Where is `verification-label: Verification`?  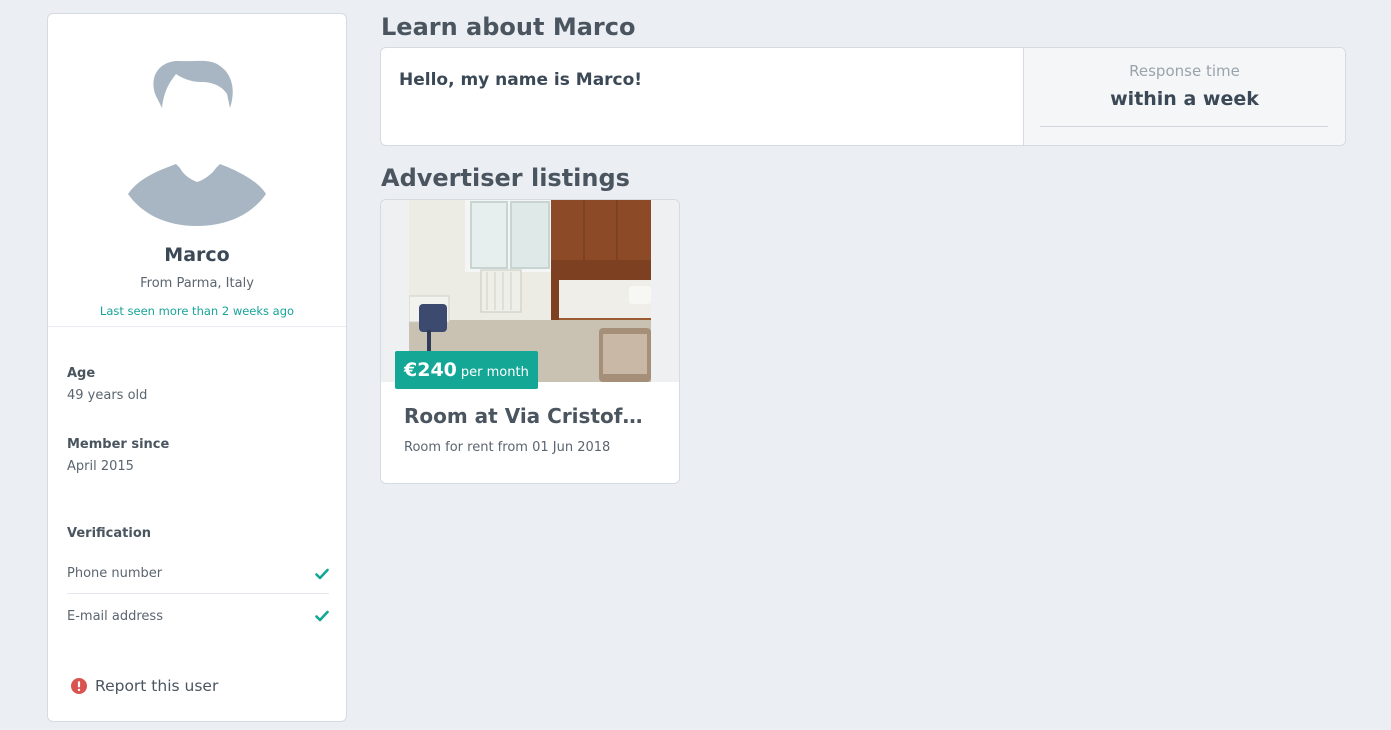
verification-label: Verification is located at coordinates (109, 533).